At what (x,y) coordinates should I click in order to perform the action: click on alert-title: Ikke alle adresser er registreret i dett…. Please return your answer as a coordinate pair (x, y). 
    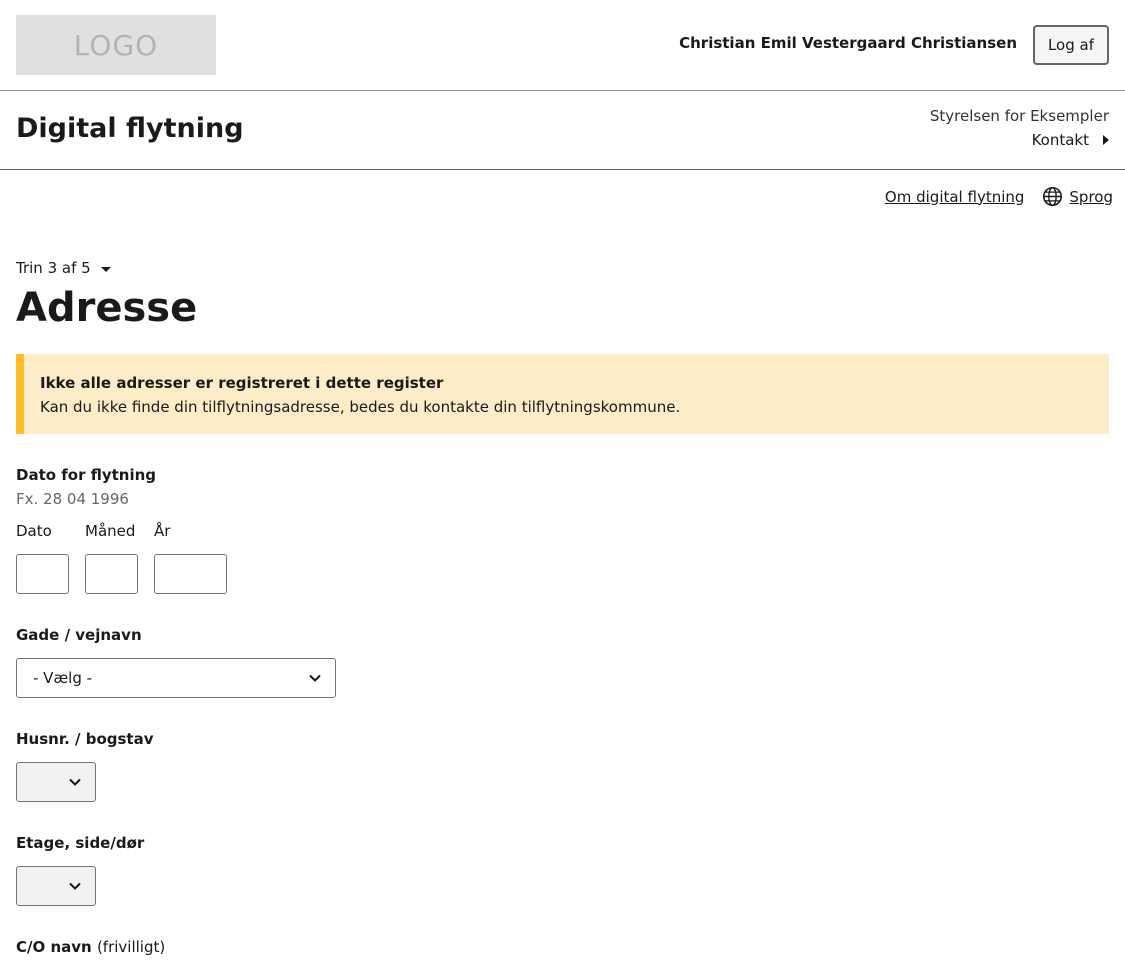
    Looking at the image, I should click on (242, 383).